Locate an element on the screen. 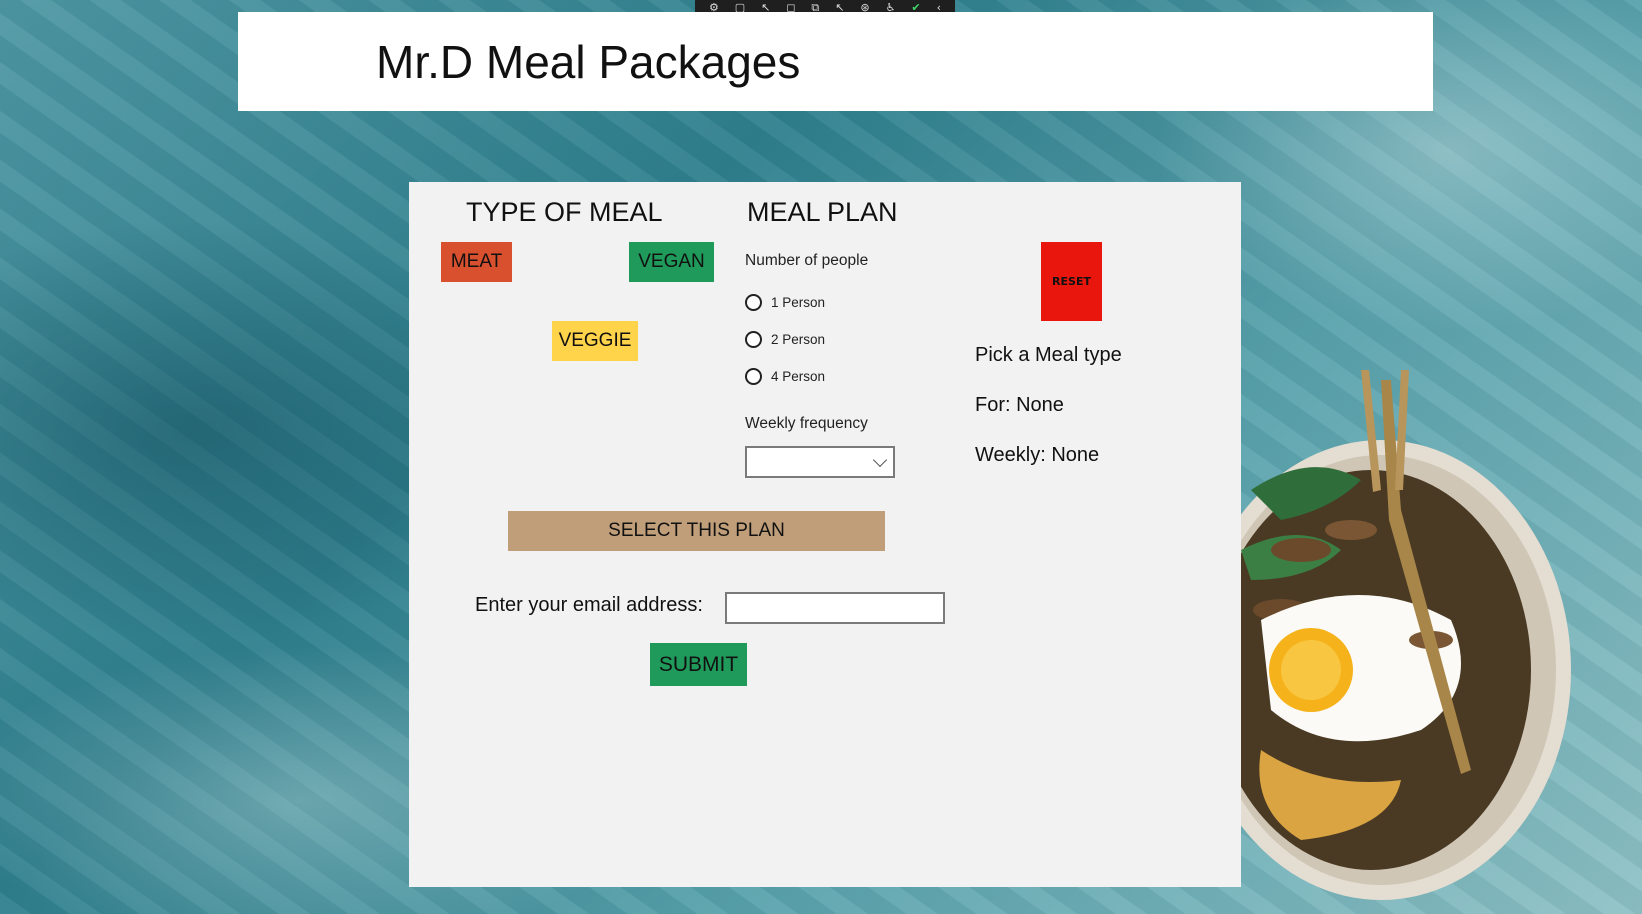 Image resolution: width=1642 pixels, height=914 pixels. meat-button: MEAT is located at coordinates (476, 262).